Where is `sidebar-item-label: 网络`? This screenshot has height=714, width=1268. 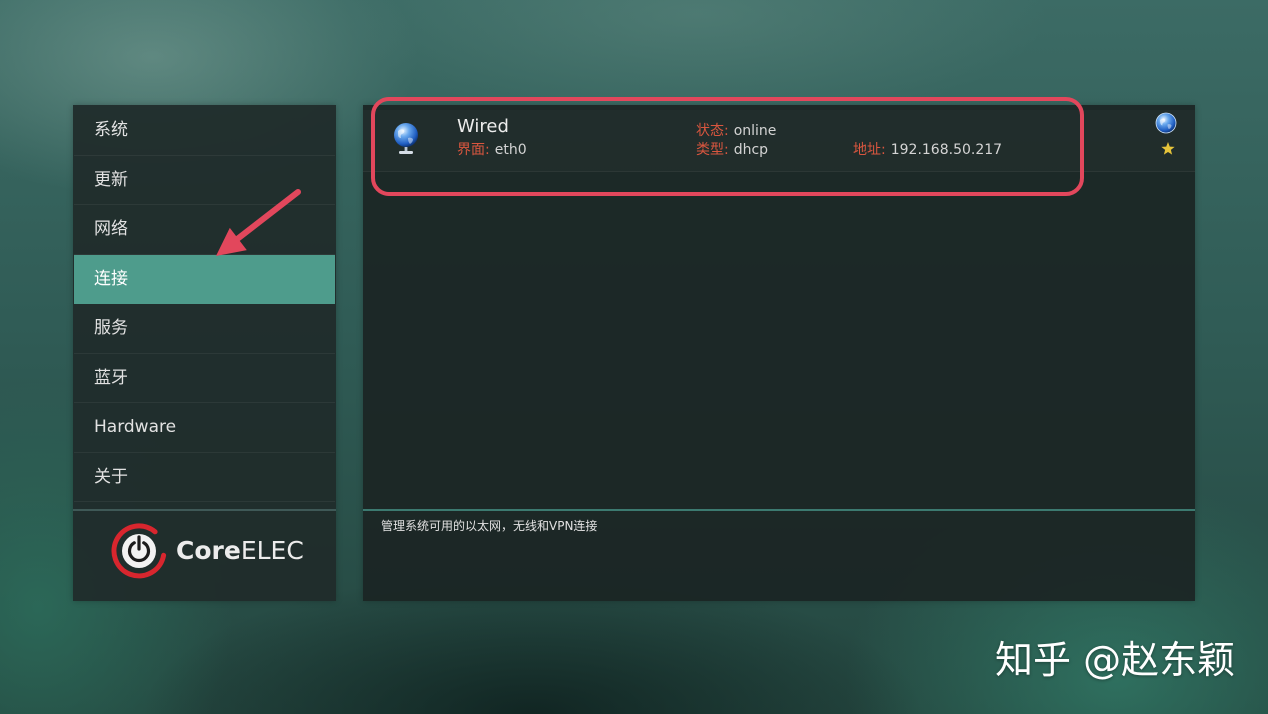 sidebar-item-label: 网络 is located at coordinates (111, 229).